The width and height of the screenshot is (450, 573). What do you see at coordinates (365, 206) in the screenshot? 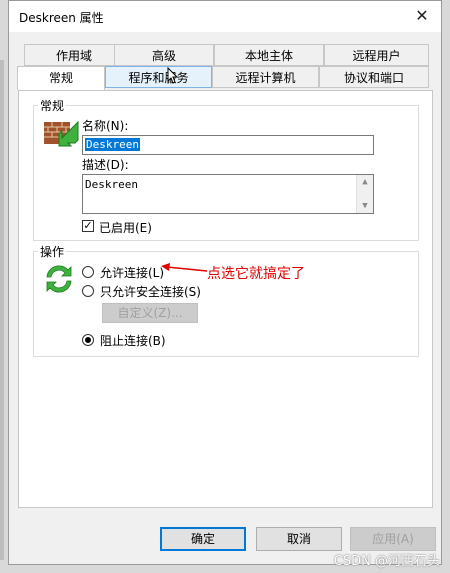
I see `scroll-down-icon: ▼` at bounding box center [365, 206].